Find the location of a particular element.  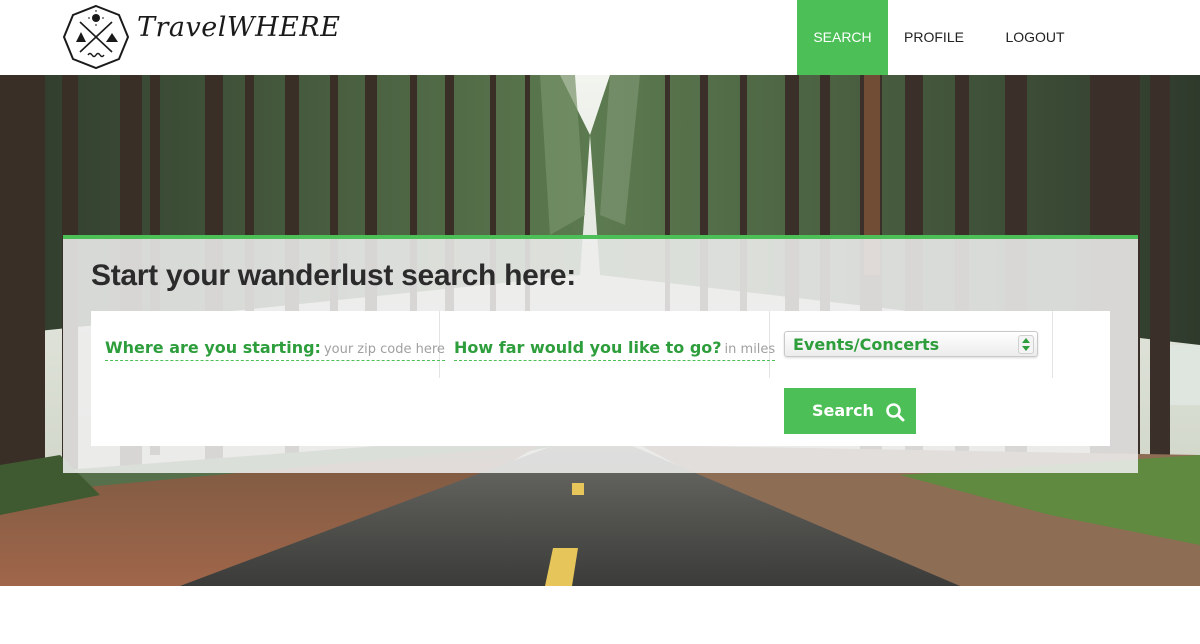

distance-input: How far would you like to go? in miles is located at coordinates (615, 349).